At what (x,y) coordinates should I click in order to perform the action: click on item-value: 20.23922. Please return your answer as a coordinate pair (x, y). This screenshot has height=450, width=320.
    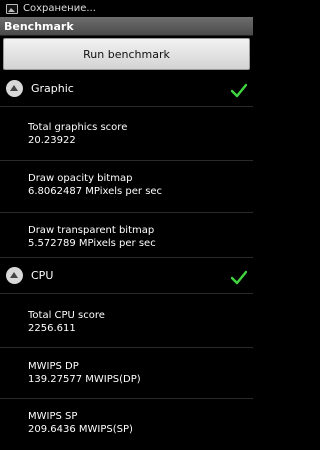
    Looking at the image, I should click on (52, 140).